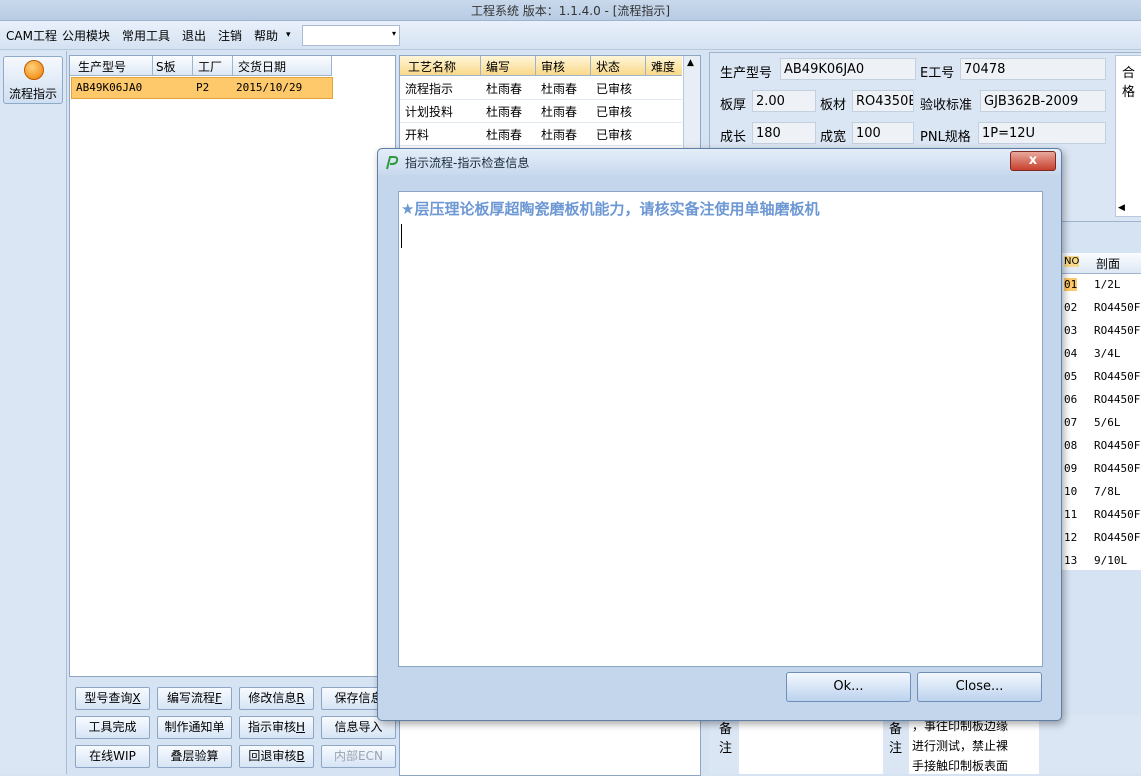  What do you see at coordinates (1042, 133) in the screenshot?
I see `pnl-field: 1P=12U` at bounding box center [1042, 133].